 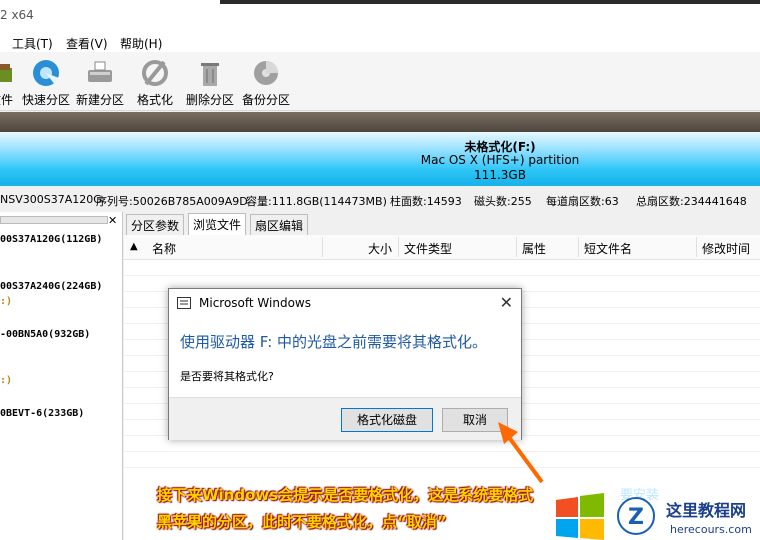 I want to click on window-title: 2 x64, so click(x=17, y=15).